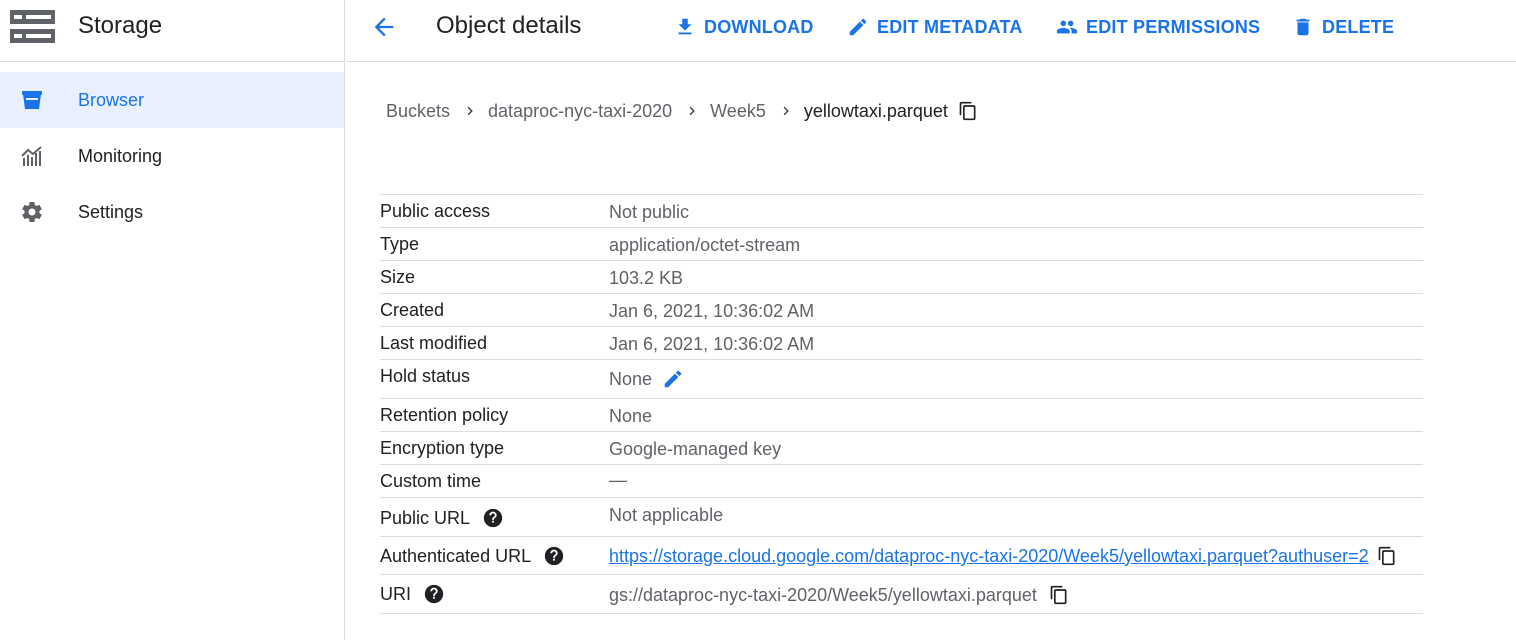 This screenshot has width=1516, height=640. What do you see at coordinates (901, 343) in the screenshot?
I see `detail-row-last-modified: Last modified Jan 6, 2021, 10:36:02 AM` at bounding box center [901, 343].